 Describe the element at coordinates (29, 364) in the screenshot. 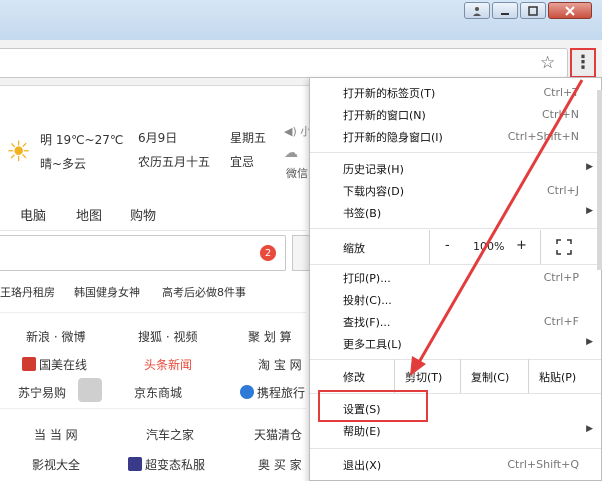

I see `gome-icon` at that location.